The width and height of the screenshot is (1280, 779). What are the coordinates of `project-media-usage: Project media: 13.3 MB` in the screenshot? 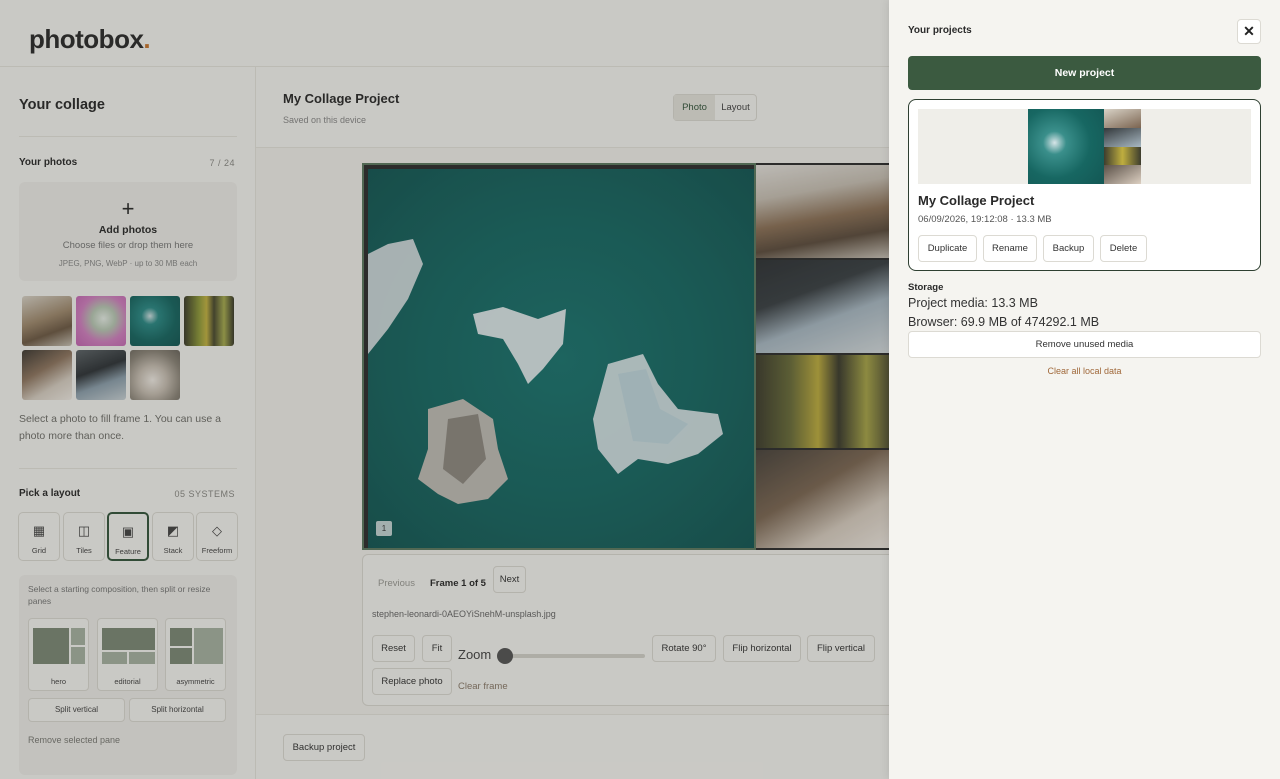 It's located at (973, 303).